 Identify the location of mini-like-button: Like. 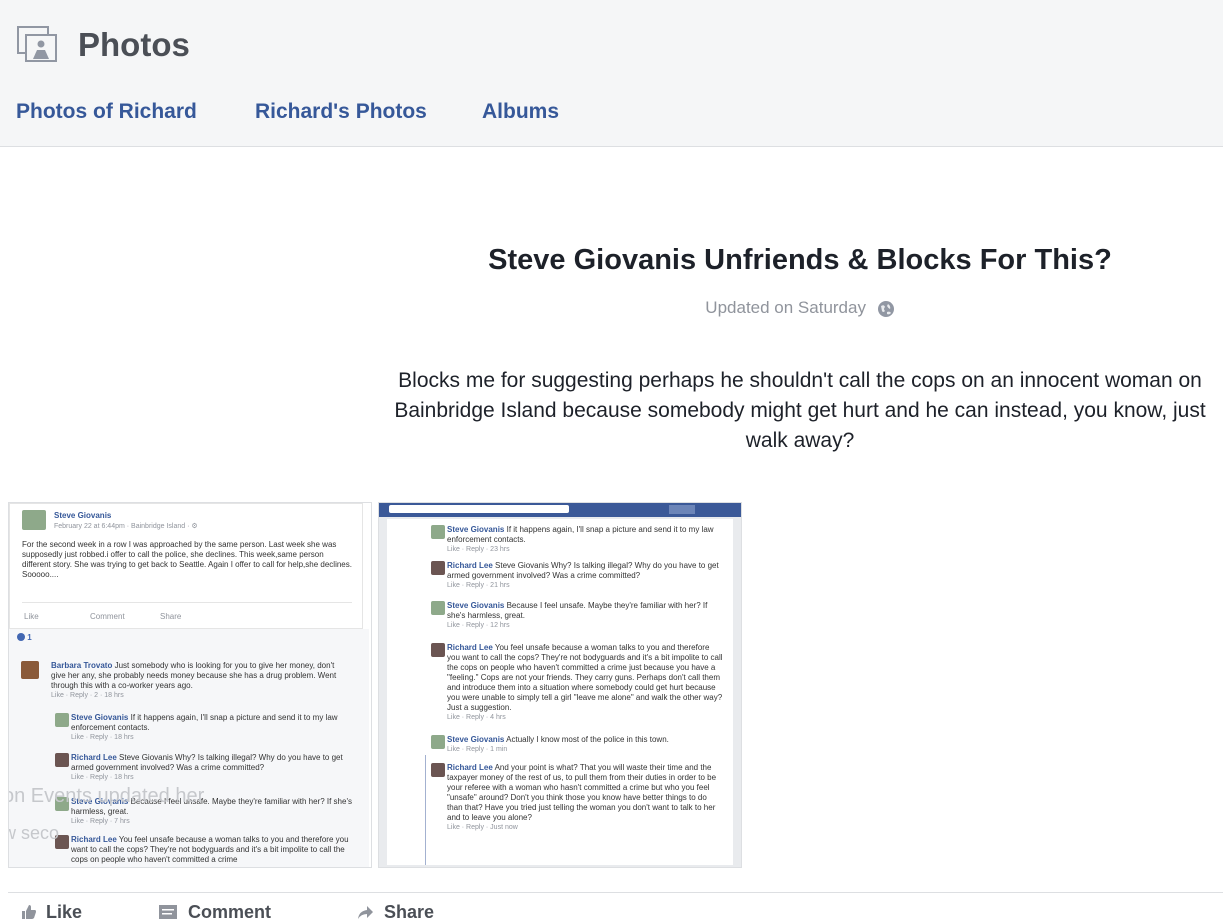
(31, 616).